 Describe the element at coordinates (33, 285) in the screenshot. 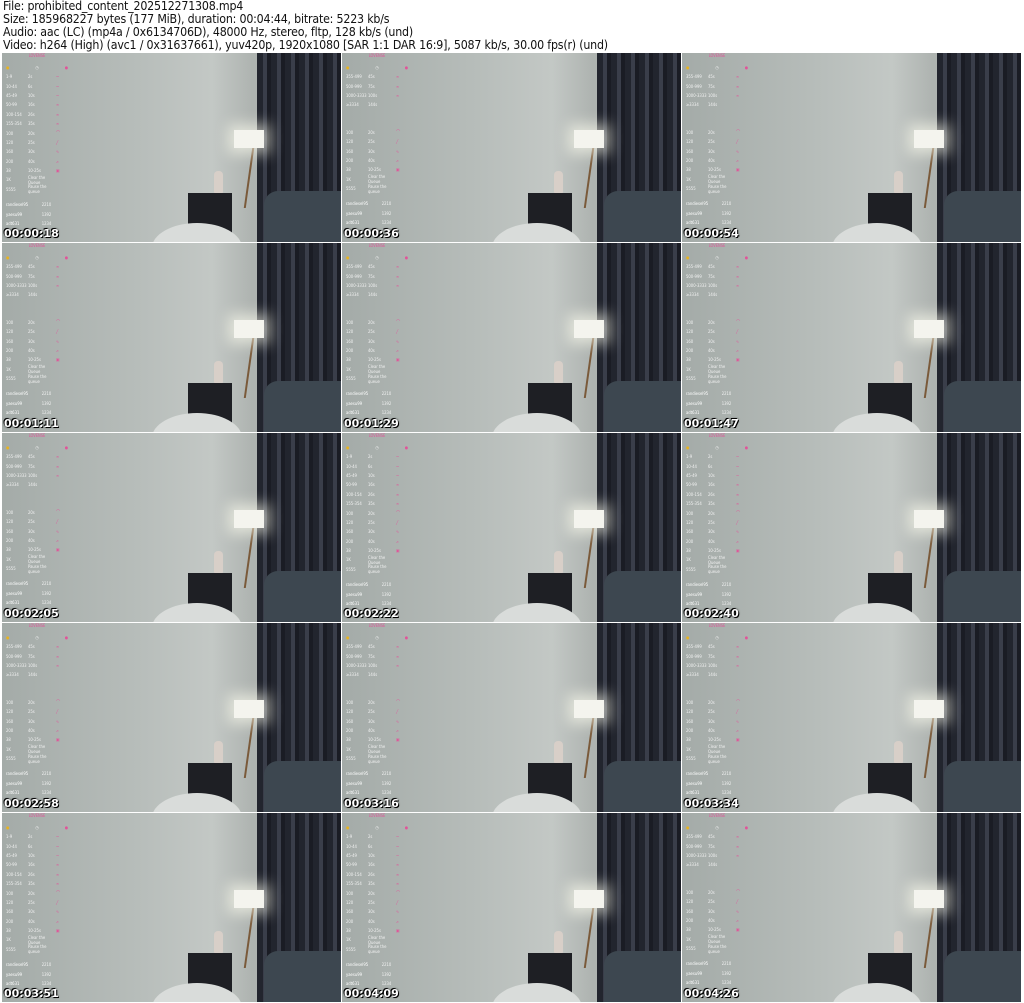

I see `tip-level-cell: 100s` at that location.